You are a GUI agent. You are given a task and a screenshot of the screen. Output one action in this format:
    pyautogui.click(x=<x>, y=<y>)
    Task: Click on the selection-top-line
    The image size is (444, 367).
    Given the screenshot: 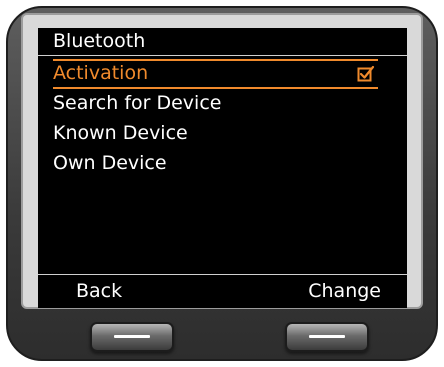 What is the action you would take?
    pyautogui.click(x=215, y=60)
    